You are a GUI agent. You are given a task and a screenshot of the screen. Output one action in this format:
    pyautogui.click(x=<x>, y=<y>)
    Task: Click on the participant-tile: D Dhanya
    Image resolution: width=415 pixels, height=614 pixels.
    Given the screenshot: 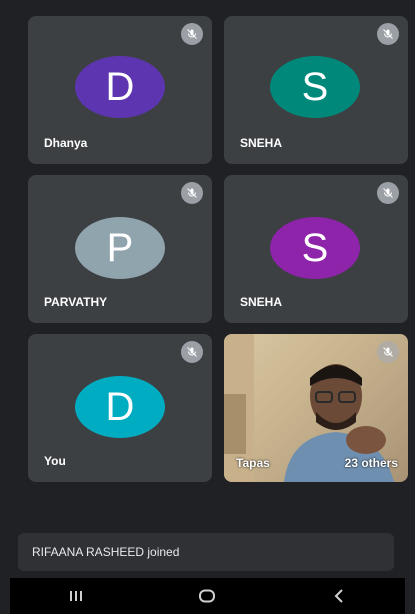 What is the action you would take?
    pyautogui.click(x=120, y=90)
    